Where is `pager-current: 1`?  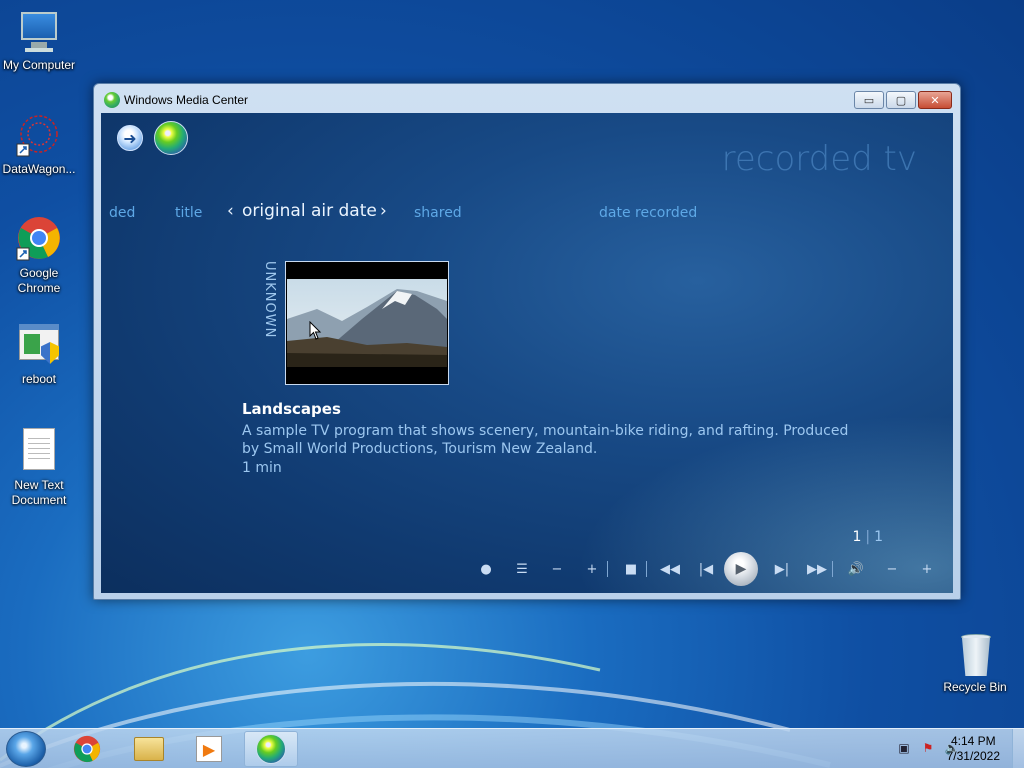 pager-current: 1 is located at coordinates (857, 537).